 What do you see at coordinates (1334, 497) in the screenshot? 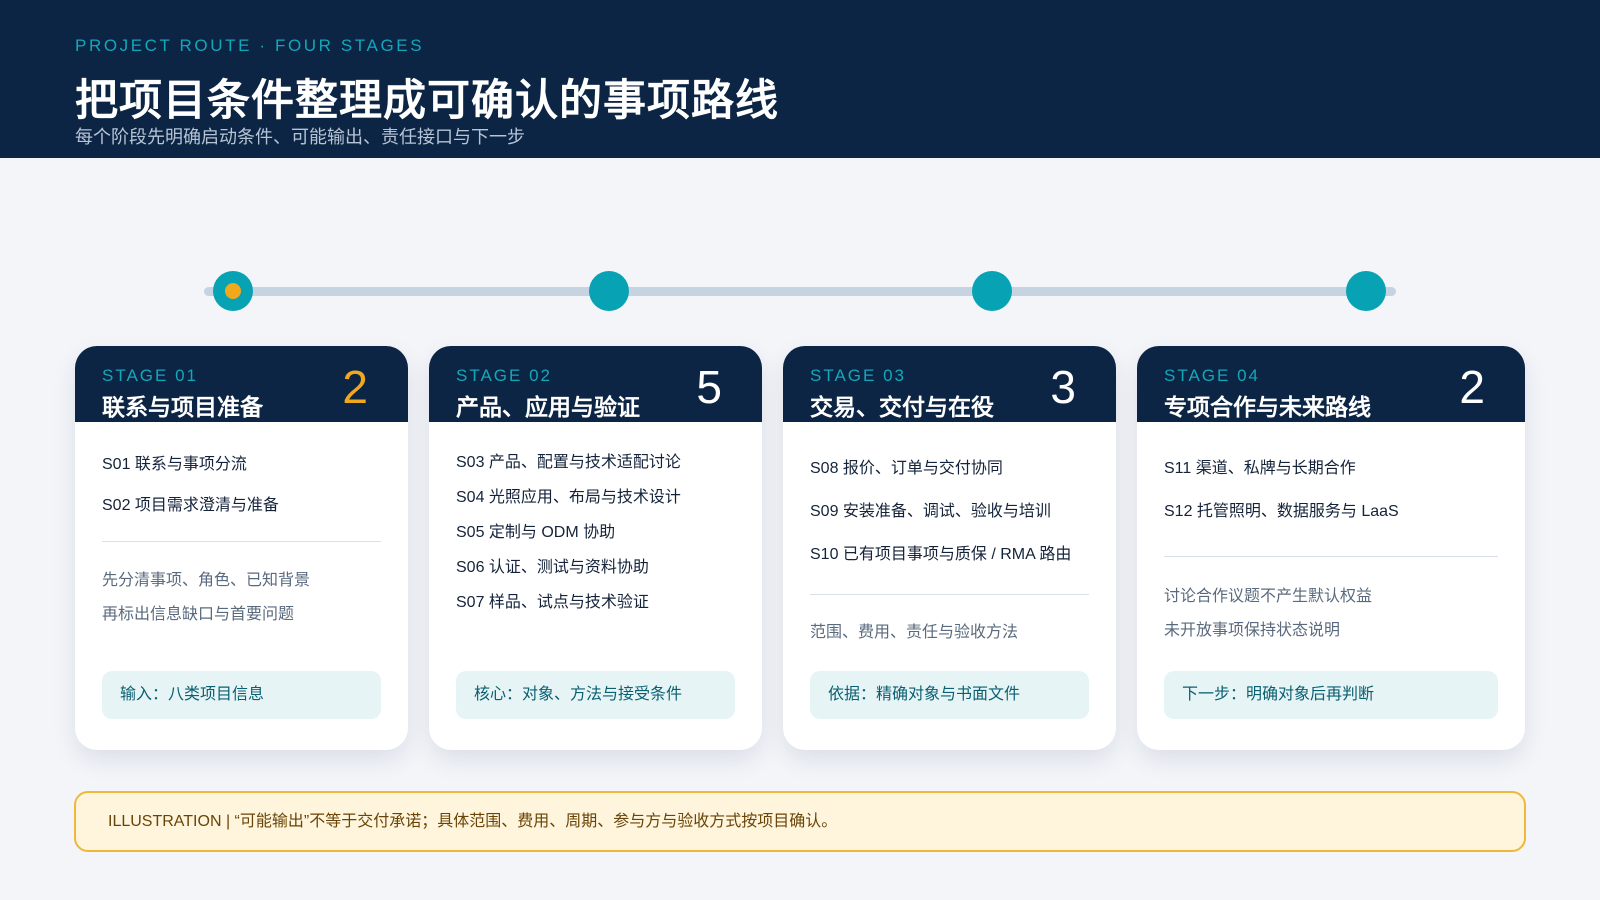
I see `stage-item-list: S11 渠道、私牌与长期合作 S12 托管照明、数据服务与 LaaS` at bounding box center [1334, 497].